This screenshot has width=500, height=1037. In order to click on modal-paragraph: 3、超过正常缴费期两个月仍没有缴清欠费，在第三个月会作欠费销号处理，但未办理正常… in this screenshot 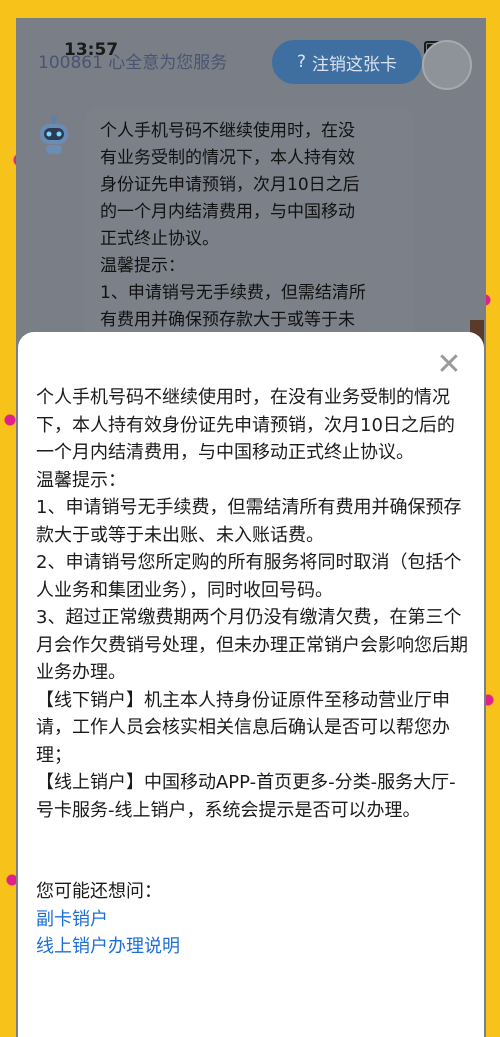, I will do `click(252, 645)`.